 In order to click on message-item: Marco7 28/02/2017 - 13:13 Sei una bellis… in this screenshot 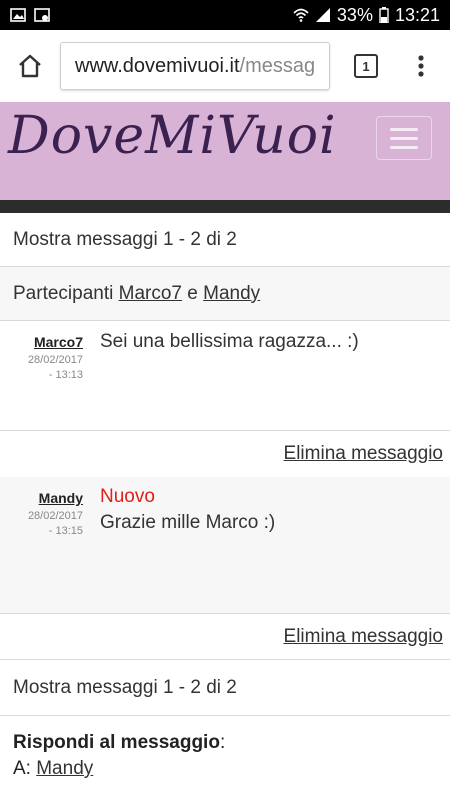, I will do `click(225, 376)`.